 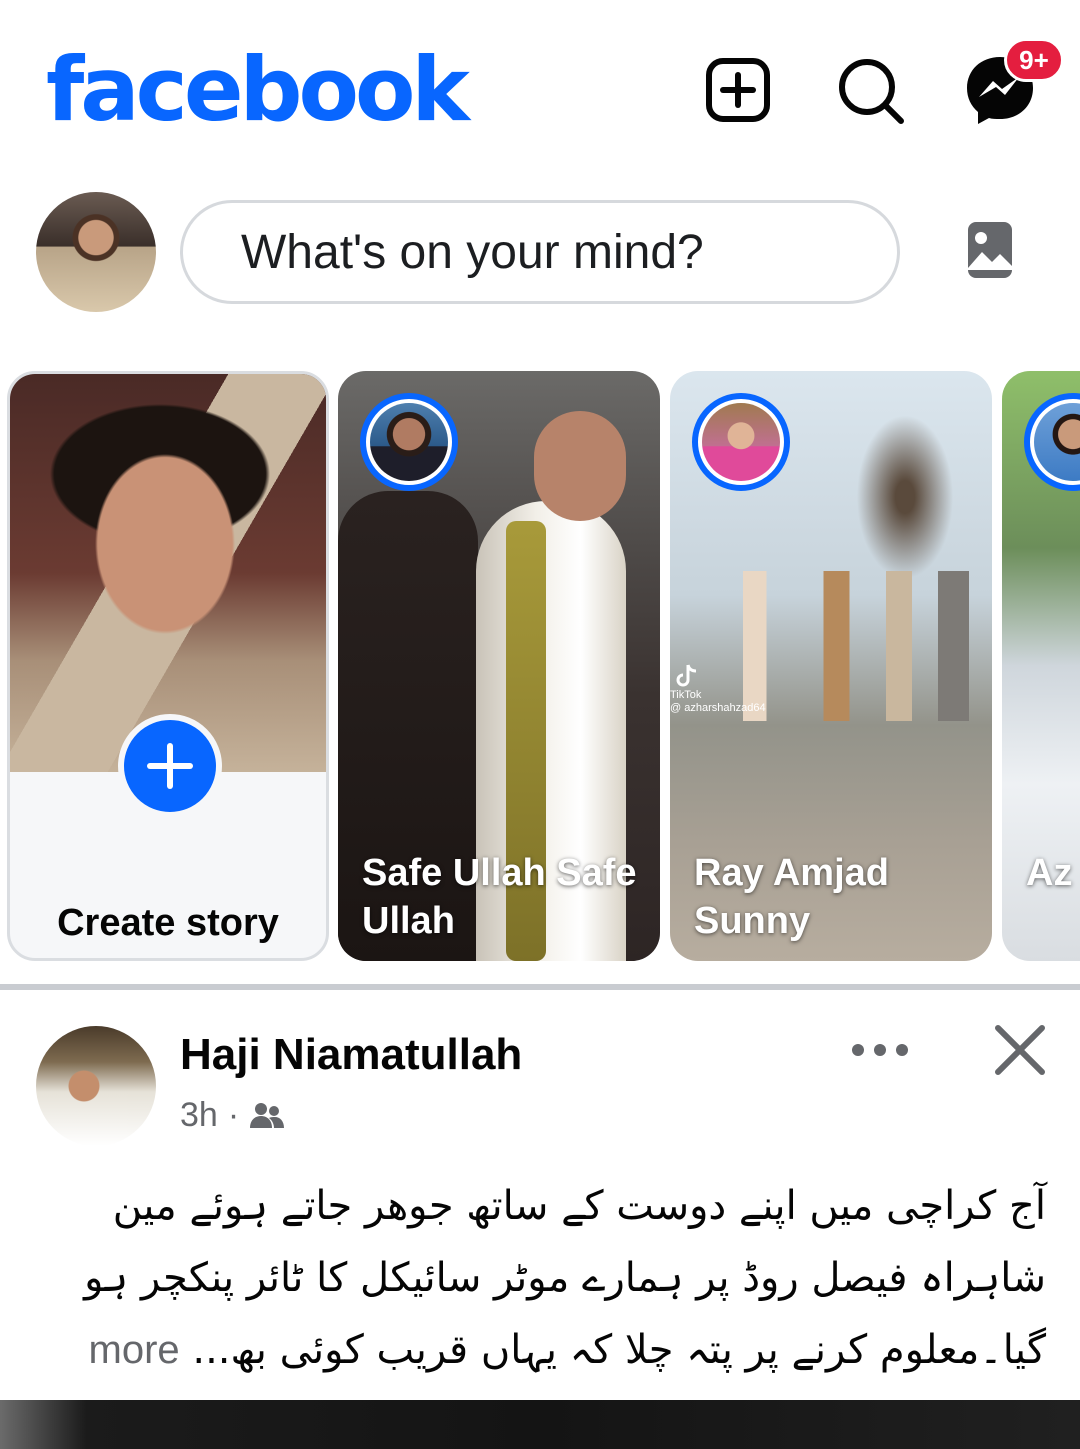 What do you see at coordinates (199, 1115) in the screenshot?
I see `post-timestamp: 3h` at bounding box center [199, 1115].